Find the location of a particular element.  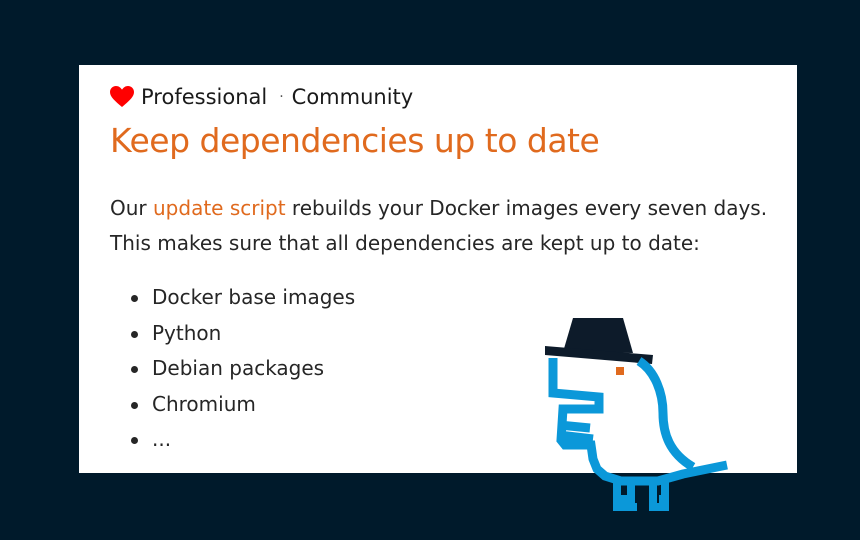

list-item: Python is located at coordinates (232, 334).